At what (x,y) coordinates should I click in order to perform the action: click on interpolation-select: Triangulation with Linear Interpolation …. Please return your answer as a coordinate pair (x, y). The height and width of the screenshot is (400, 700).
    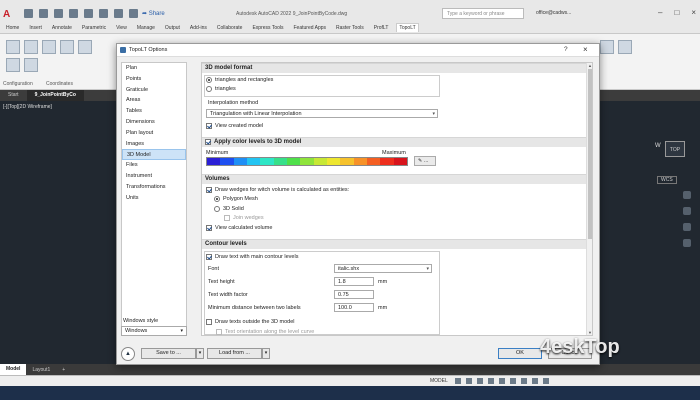
    Looking at the image, I should click on (322, 113).